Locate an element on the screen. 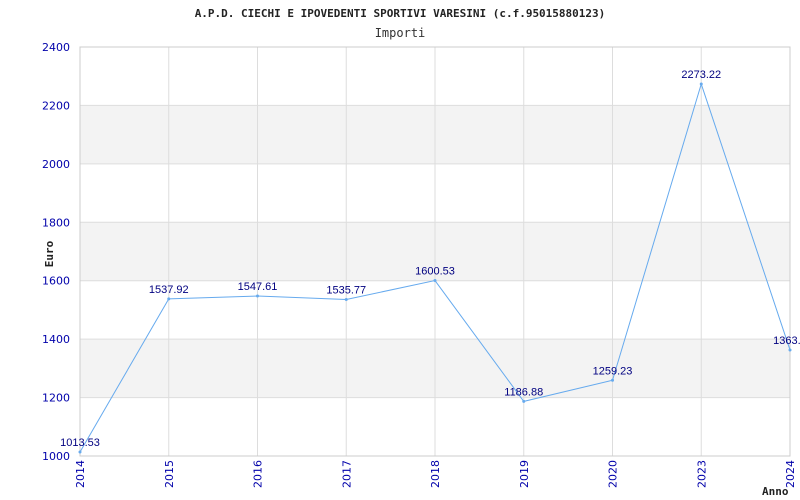  x-tick-label: 2024 is located at coordinates (790, 474).